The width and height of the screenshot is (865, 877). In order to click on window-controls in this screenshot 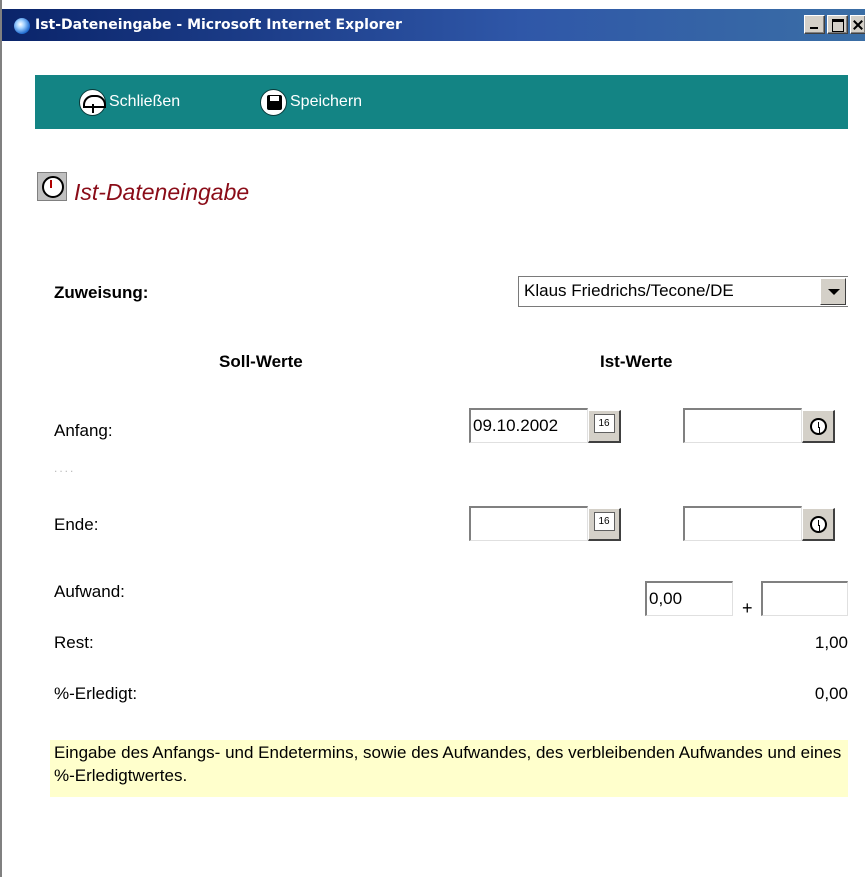, I will do `click(834, 25)`.